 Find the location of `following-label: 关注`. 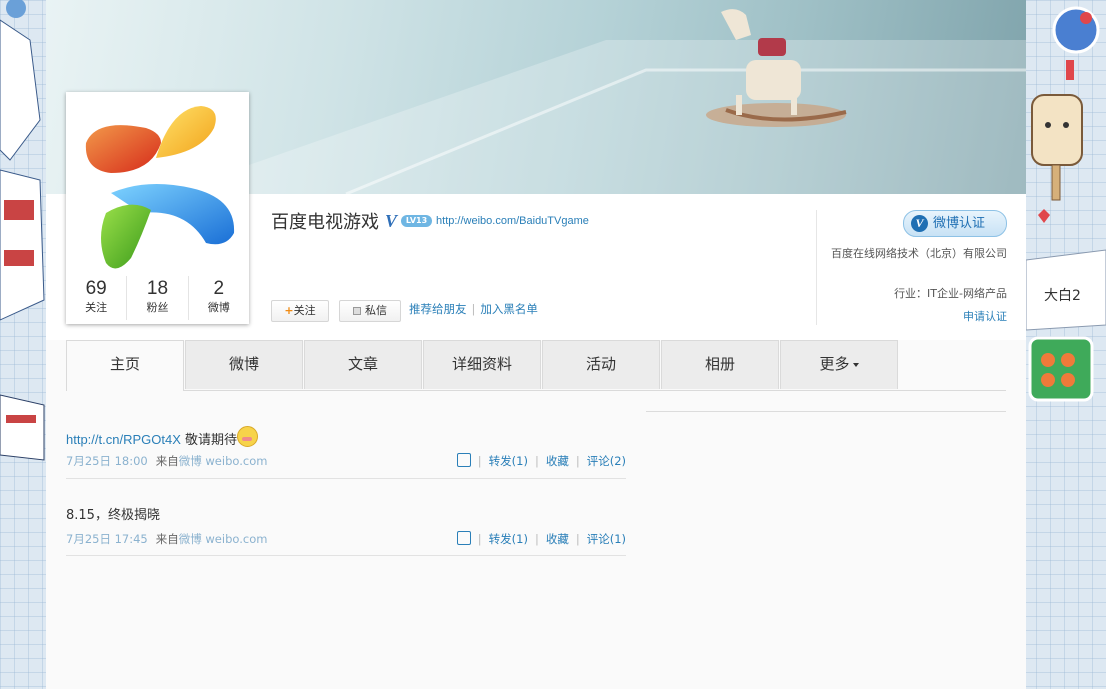

following-label: 关注 is located at coordinates (96, 307).